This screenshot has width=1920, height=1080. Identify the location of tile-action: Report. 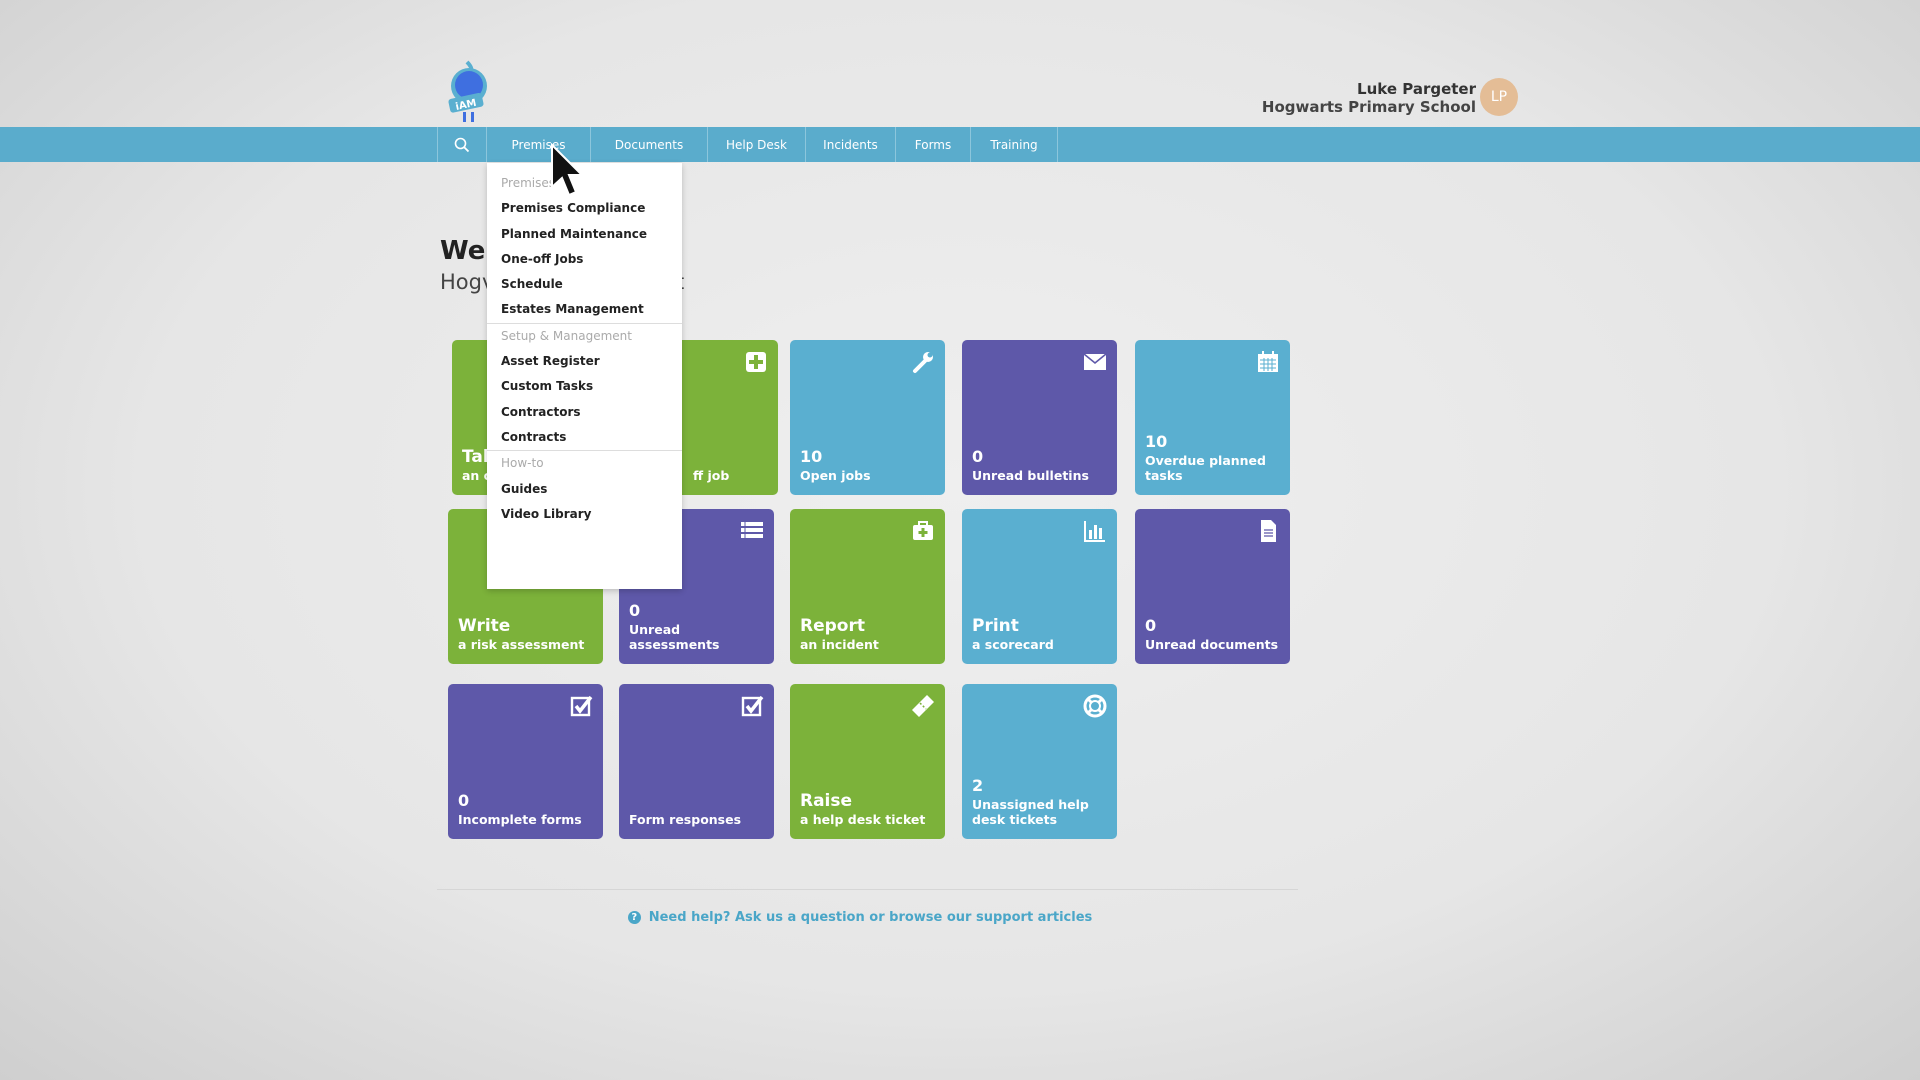
(832, 626).